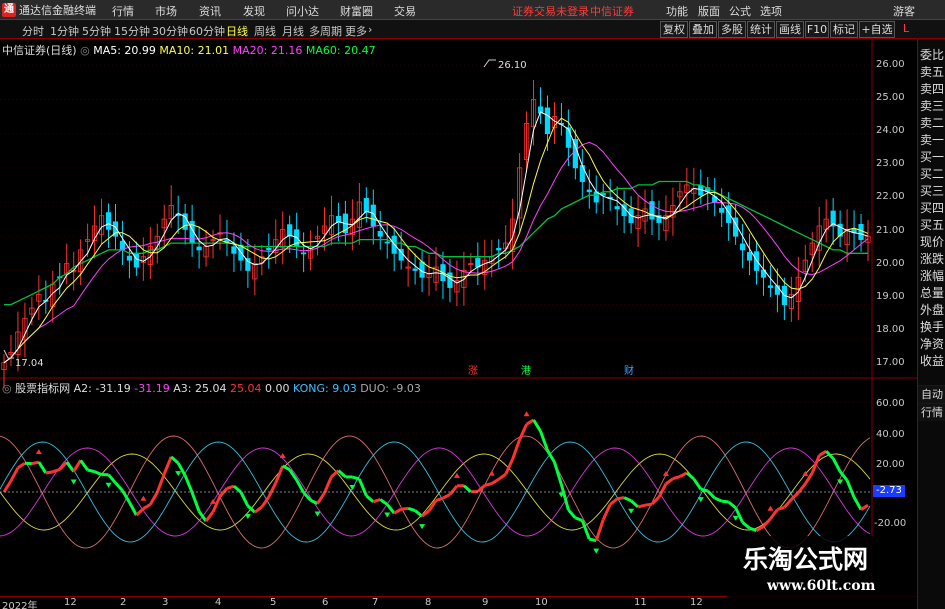 This screenshot has height=609, width=945. What do you see at coordinates (29, 363) in the screenshot?
I see `low-price-label: 17.04` at bounding box center [29, 363].